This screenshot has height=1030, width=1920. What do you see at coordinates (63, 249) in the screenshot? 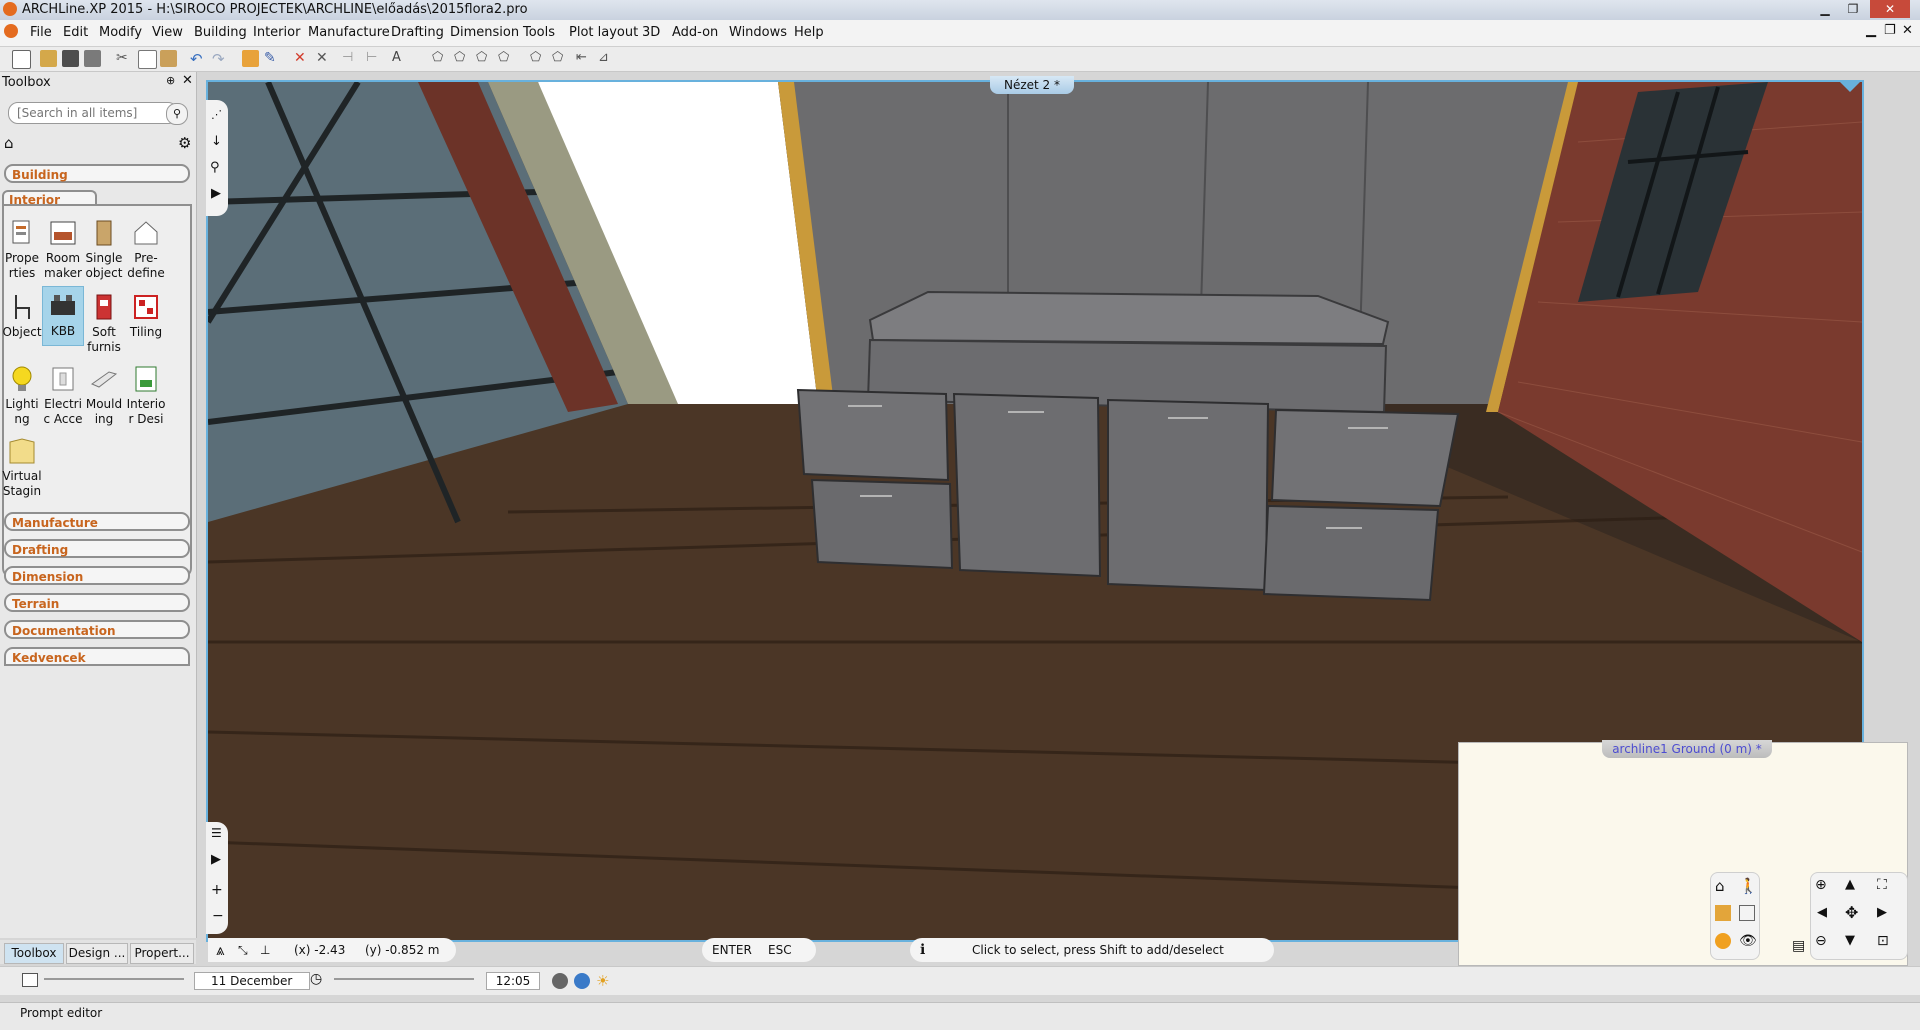
I see `tool-room-maker: Room maker` at bounding box center [63, 249].